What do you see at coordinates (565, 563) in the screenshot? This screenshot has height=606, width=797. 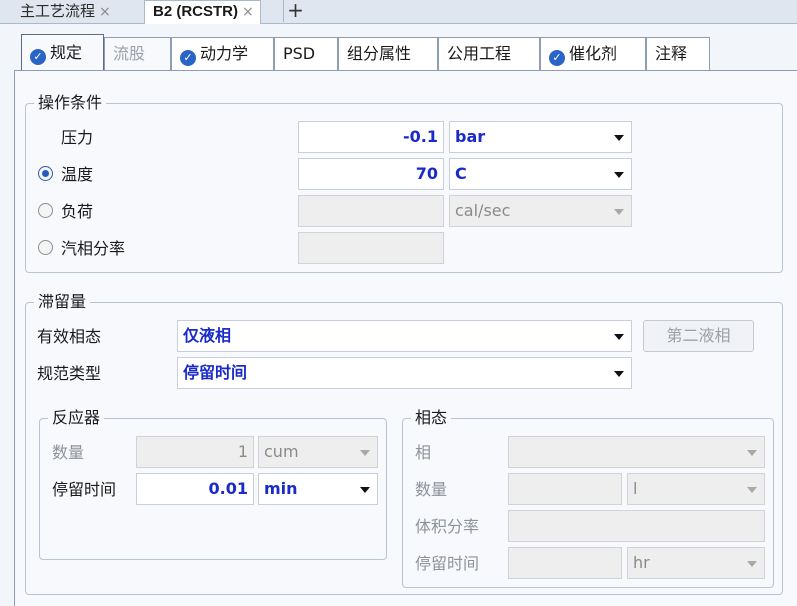 I see `phase-residence-time-input` at bounding box center [565, 563].